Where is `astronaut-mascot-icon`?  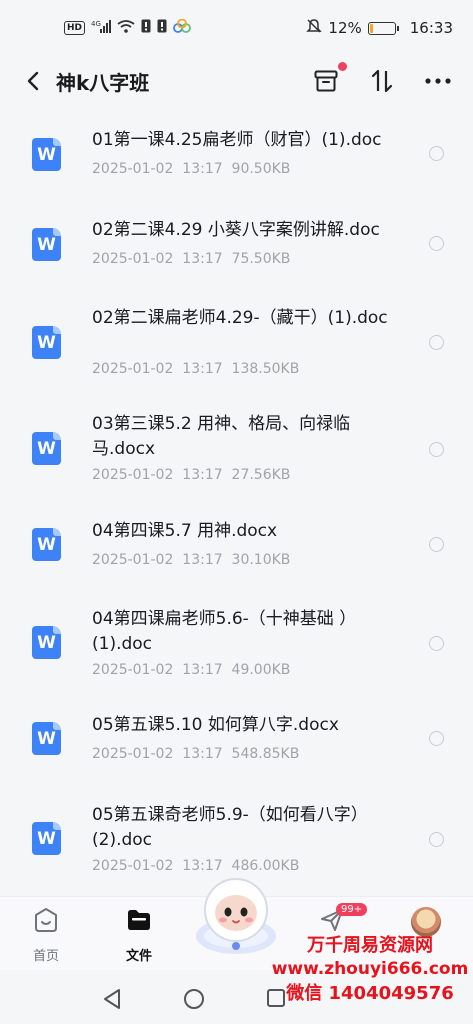 astronaut-mascot-icon is located at coordinates (236, 916).